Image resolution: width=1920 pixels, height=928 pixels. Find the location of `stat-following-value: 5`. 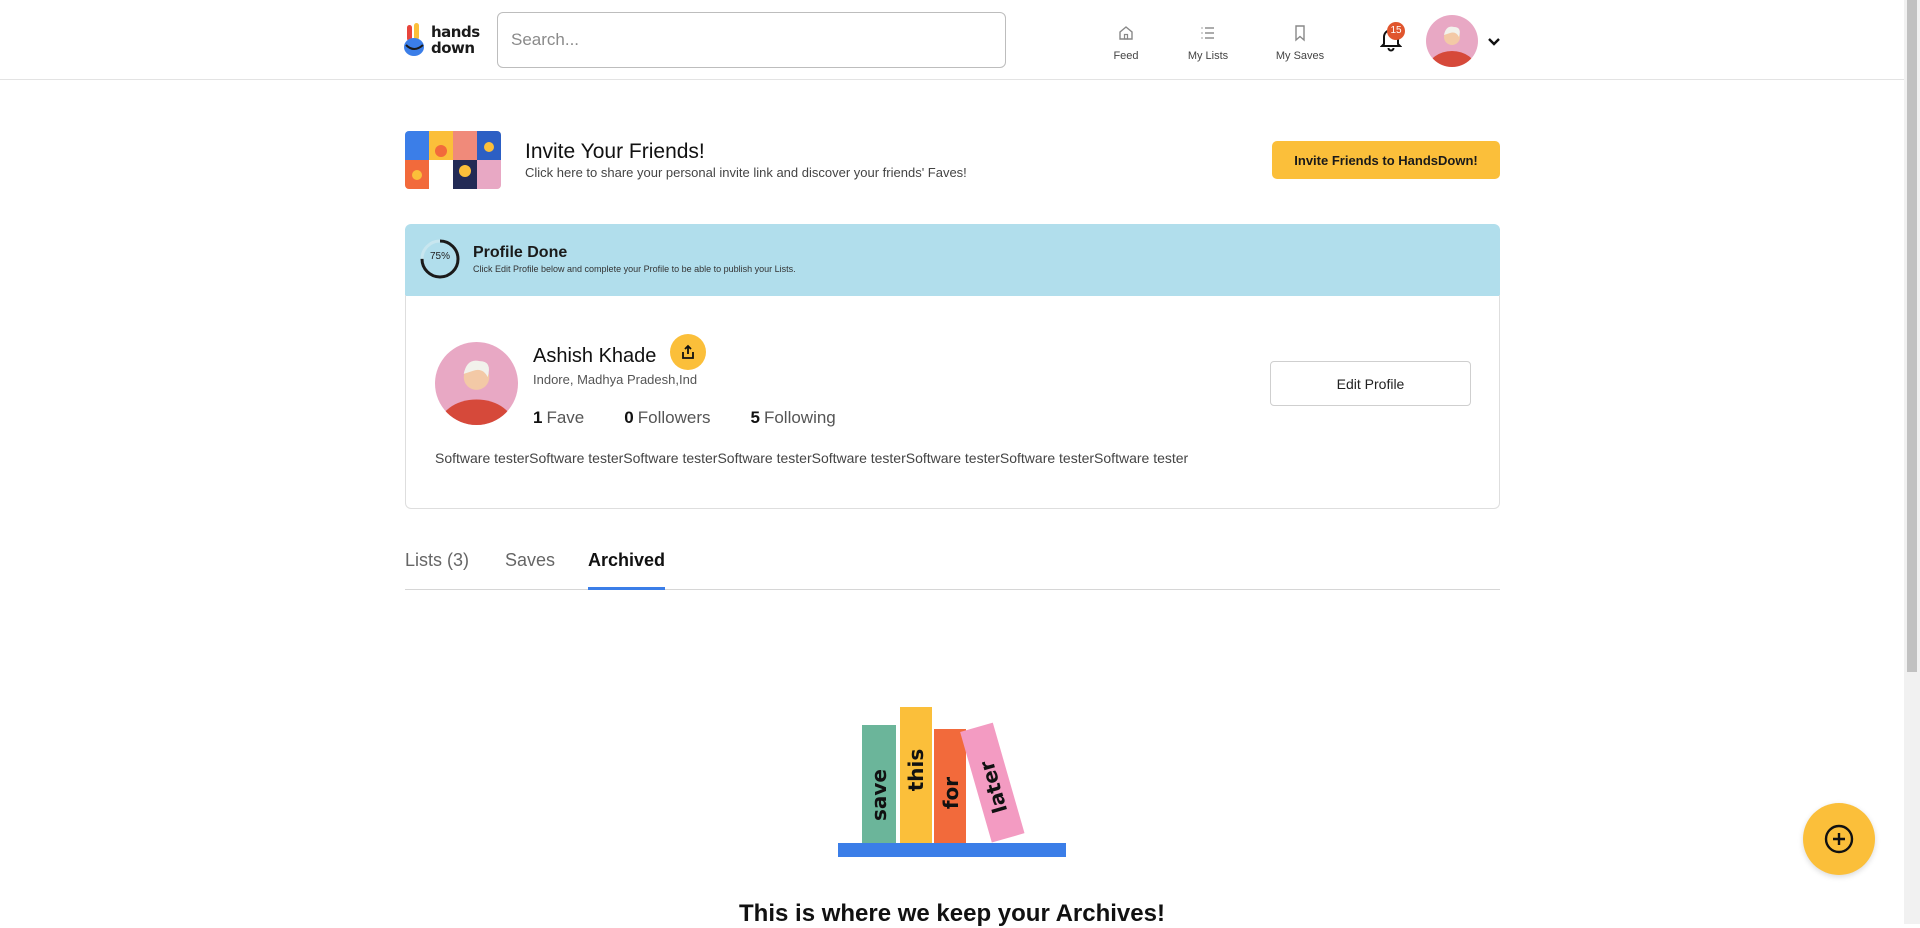

stat-following-value: 5 is located at coordinates (755, 417).